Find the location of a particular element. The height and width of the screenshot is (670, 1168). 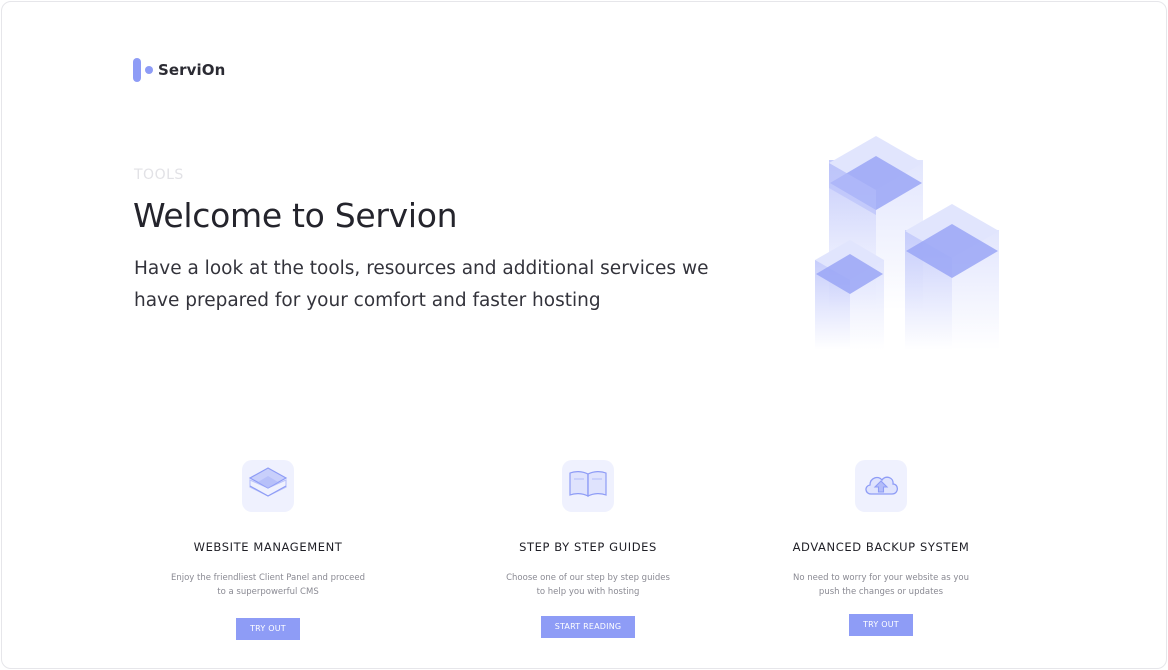

cloud-upload-icon is located at coordinates (881, 486).